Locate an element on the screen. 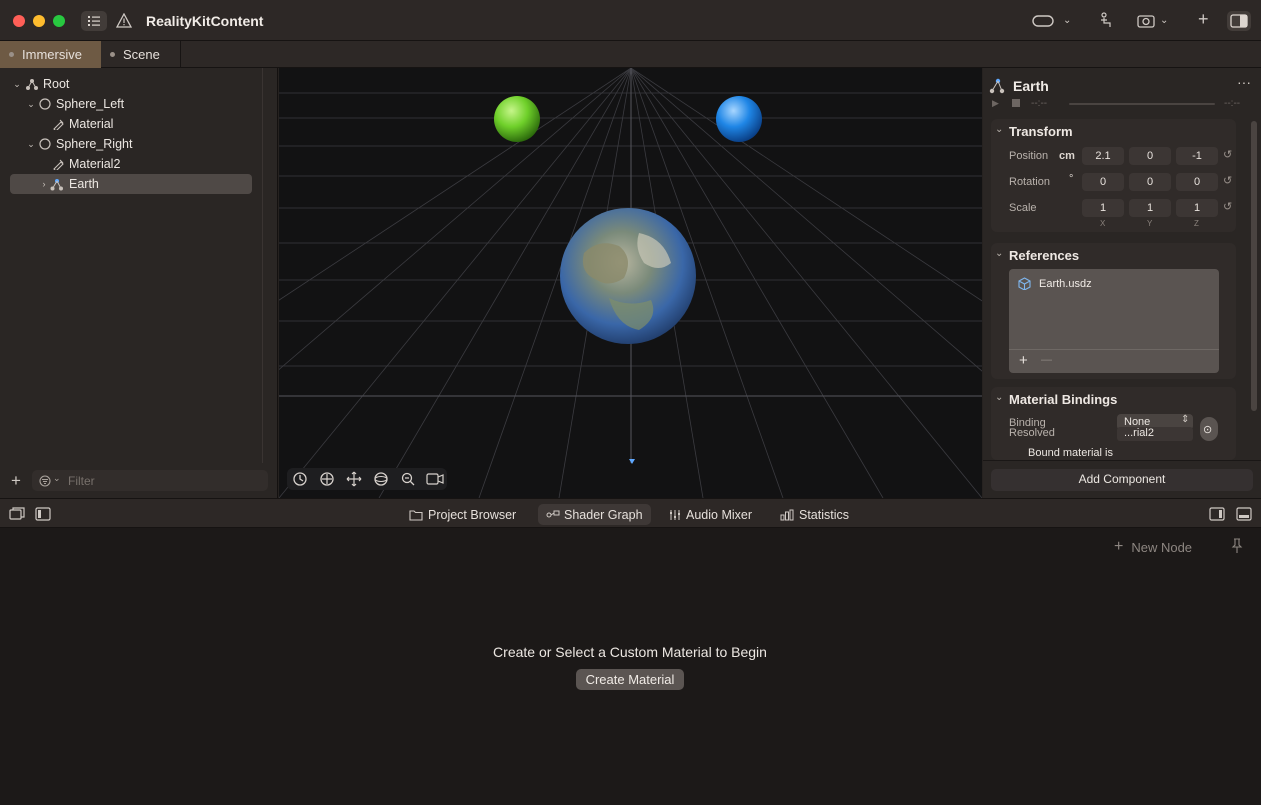 The image size is (1261, 805). playback-scrubber is located at coordinates (1142, 104).